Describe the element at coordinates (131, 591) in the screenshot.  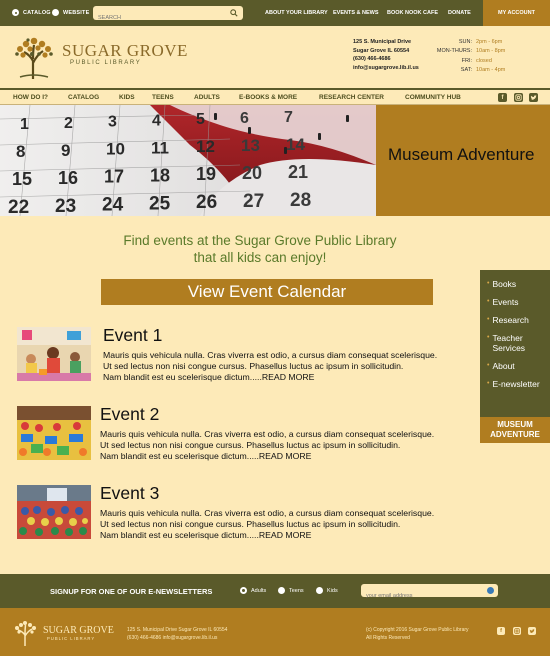
I see `signup-label: SIGNUP FOR ONE OF OUR E-NEWSLETTERS` at that location.